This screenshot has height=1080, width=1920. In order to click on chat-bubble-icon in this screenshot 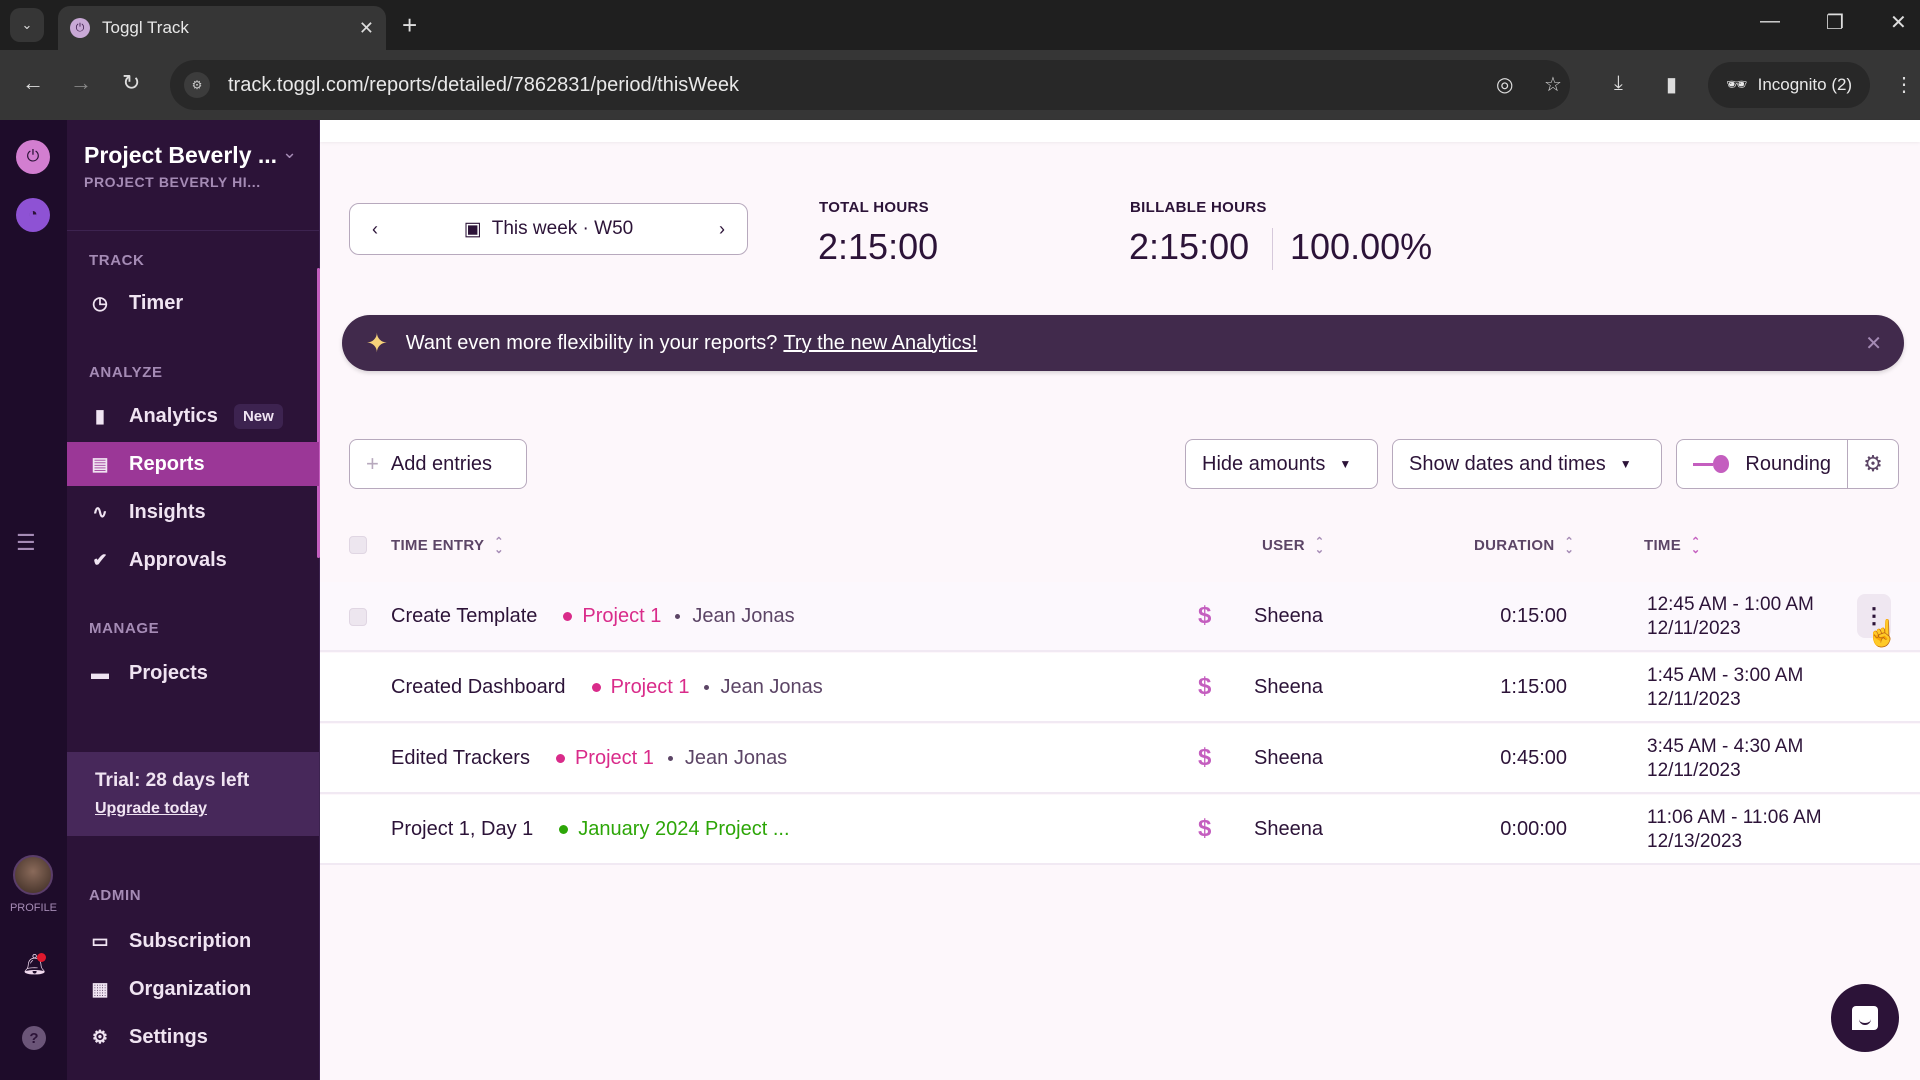, I will do `click(1865, 1018)`.